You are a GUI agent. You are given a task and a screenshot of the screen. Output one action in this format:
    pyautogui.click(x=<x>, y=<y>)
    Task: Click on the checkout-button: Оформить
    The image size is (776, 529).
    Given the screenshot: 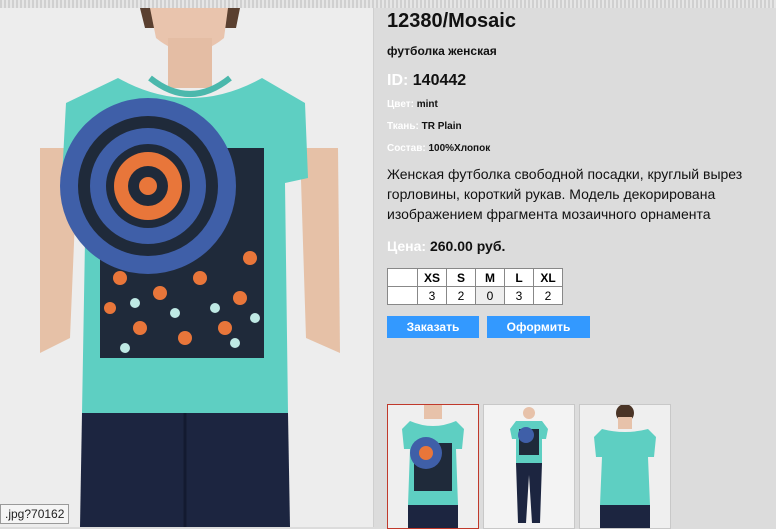 What is the action you would take?
    pyautogui.click(x=538, y=327)
    